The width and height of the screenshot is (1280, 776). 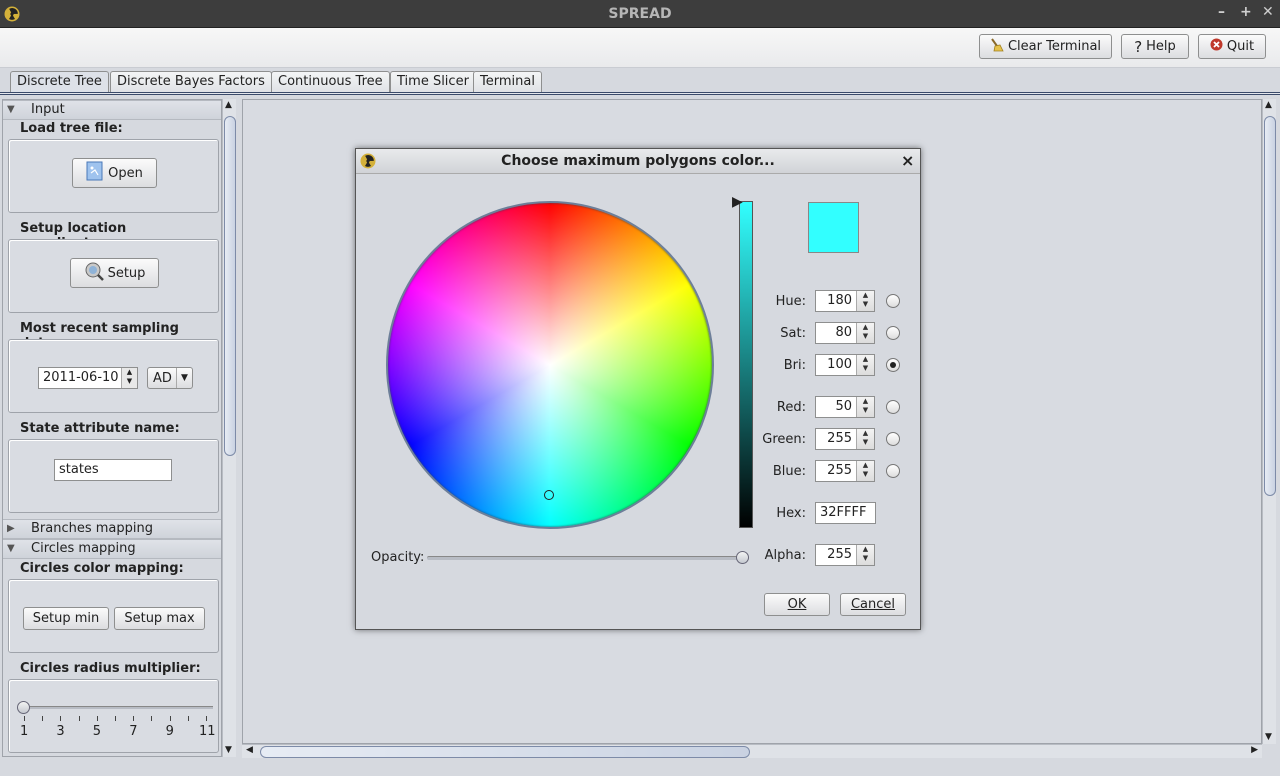 I want to click on tab-discrete-tree: Discrete Tree, so click(x=59, y=82).